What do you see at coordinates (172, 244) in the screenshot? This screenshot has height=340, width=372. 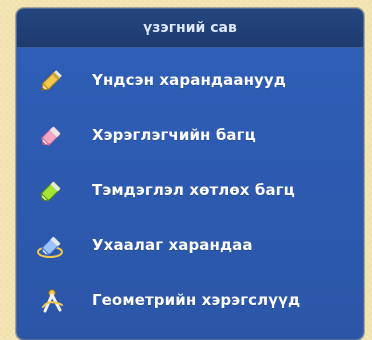 I see `tool-label: Ухаалаг харандаа` at bounding box center [172, 244].